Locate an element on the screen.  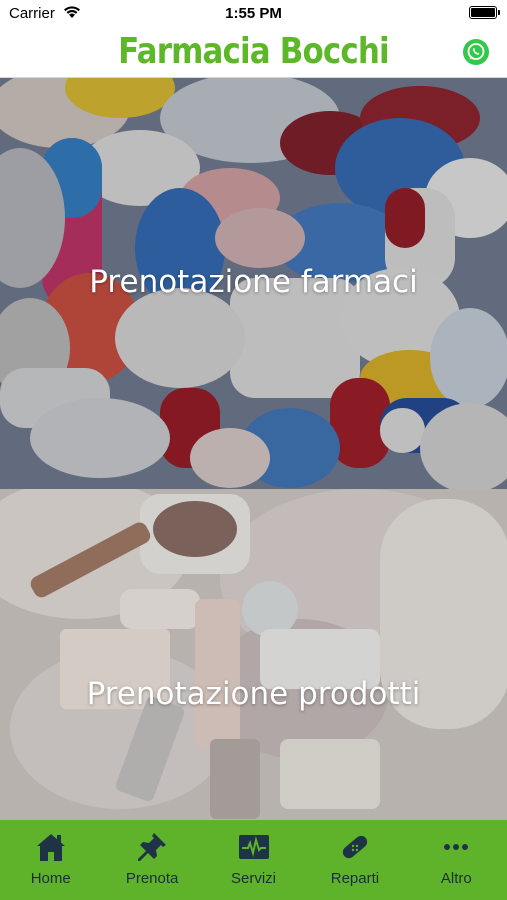
app-title: Farmacia Bocchi is located at coordinates (253, 51).